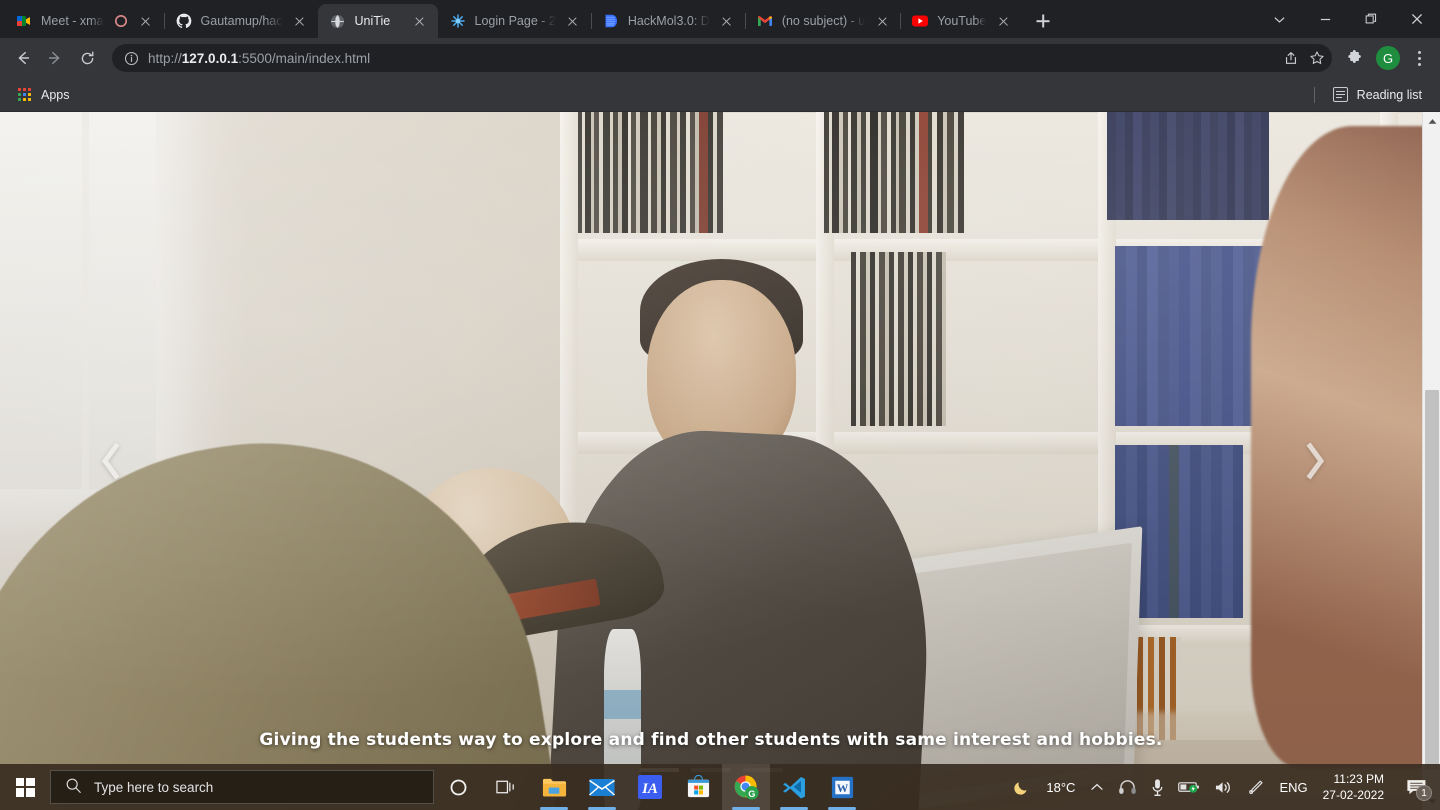 The height and width of the screenshot is (810, 1440). I want to click on browser-tab-github: Gautamup/hac, so click(241, 21).